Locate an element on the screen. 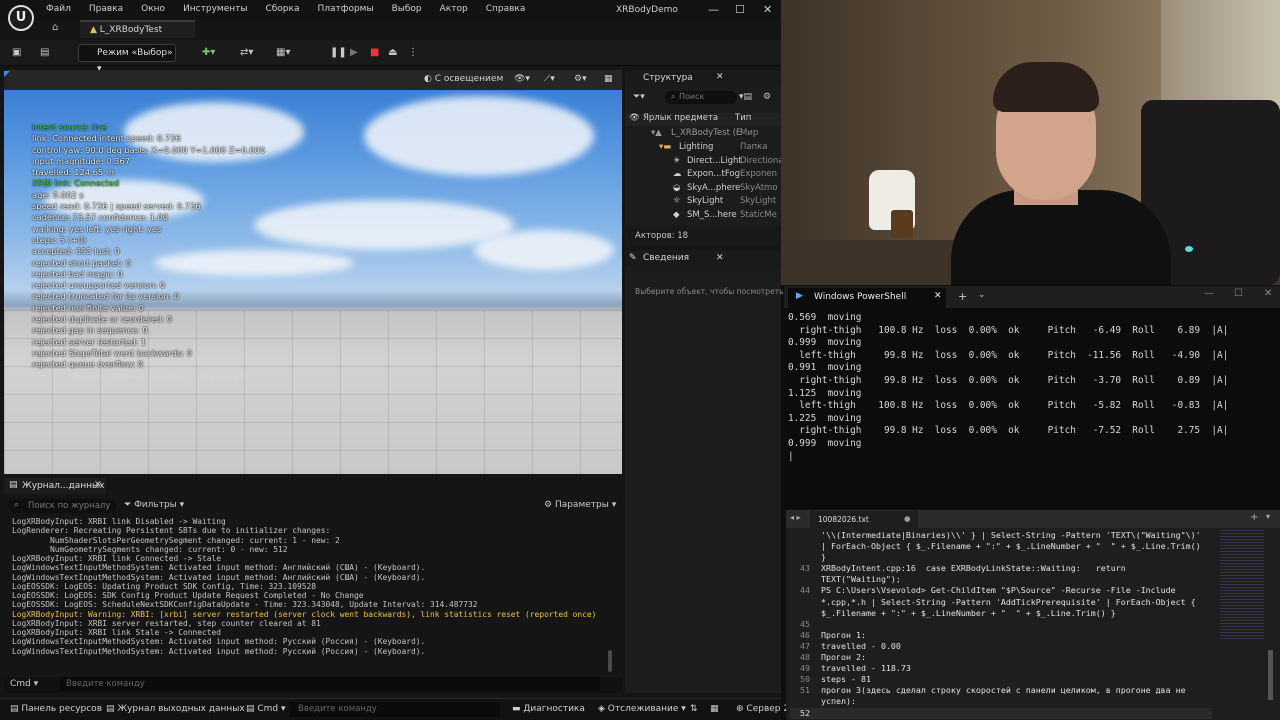 This screenshot has height=720, width=1280. hud-line: intent source: live is located at coordinates (69, 127).